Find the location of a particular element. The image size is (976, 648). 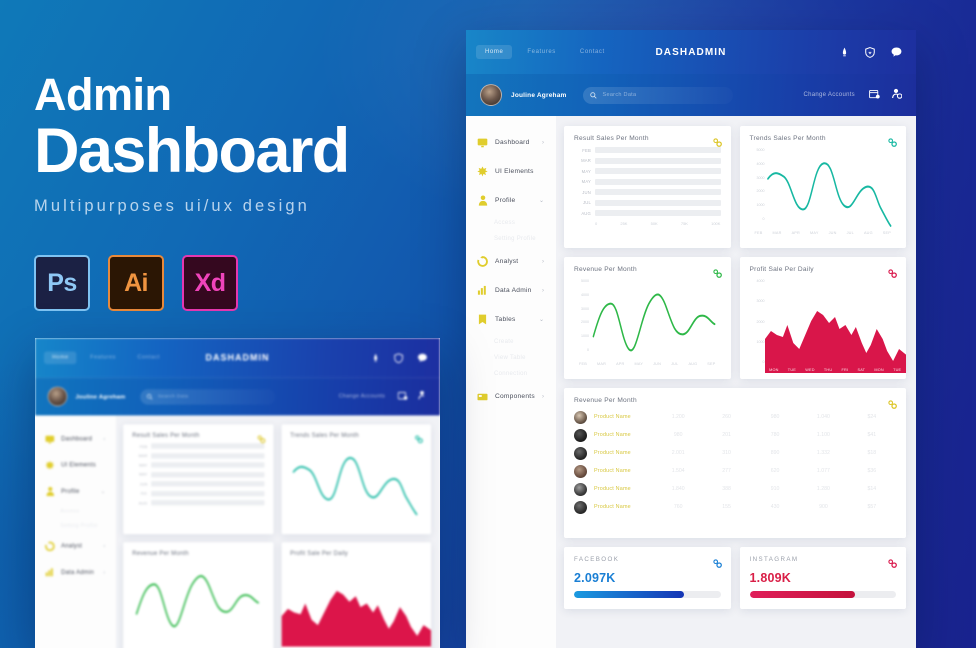

x-tick: WED is located at coordinates (810, 370).